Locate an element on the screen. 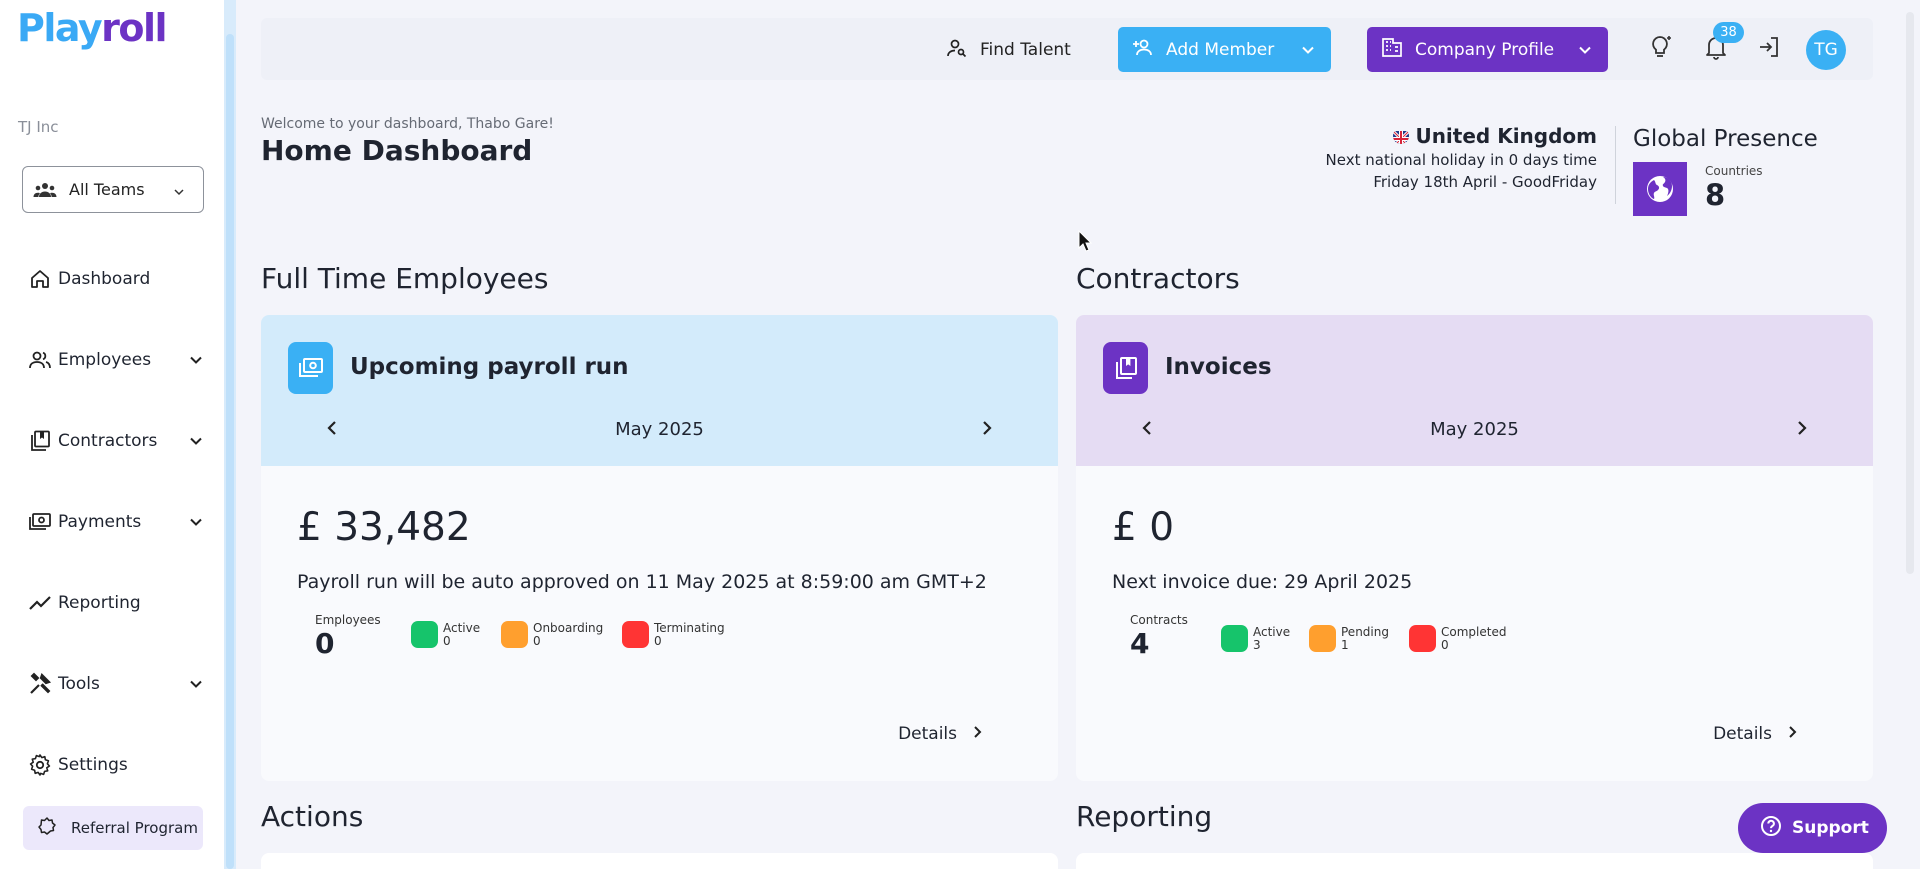 This screenshot has height=869, width=1920. trend-icon is located at coordinates (40, 603).